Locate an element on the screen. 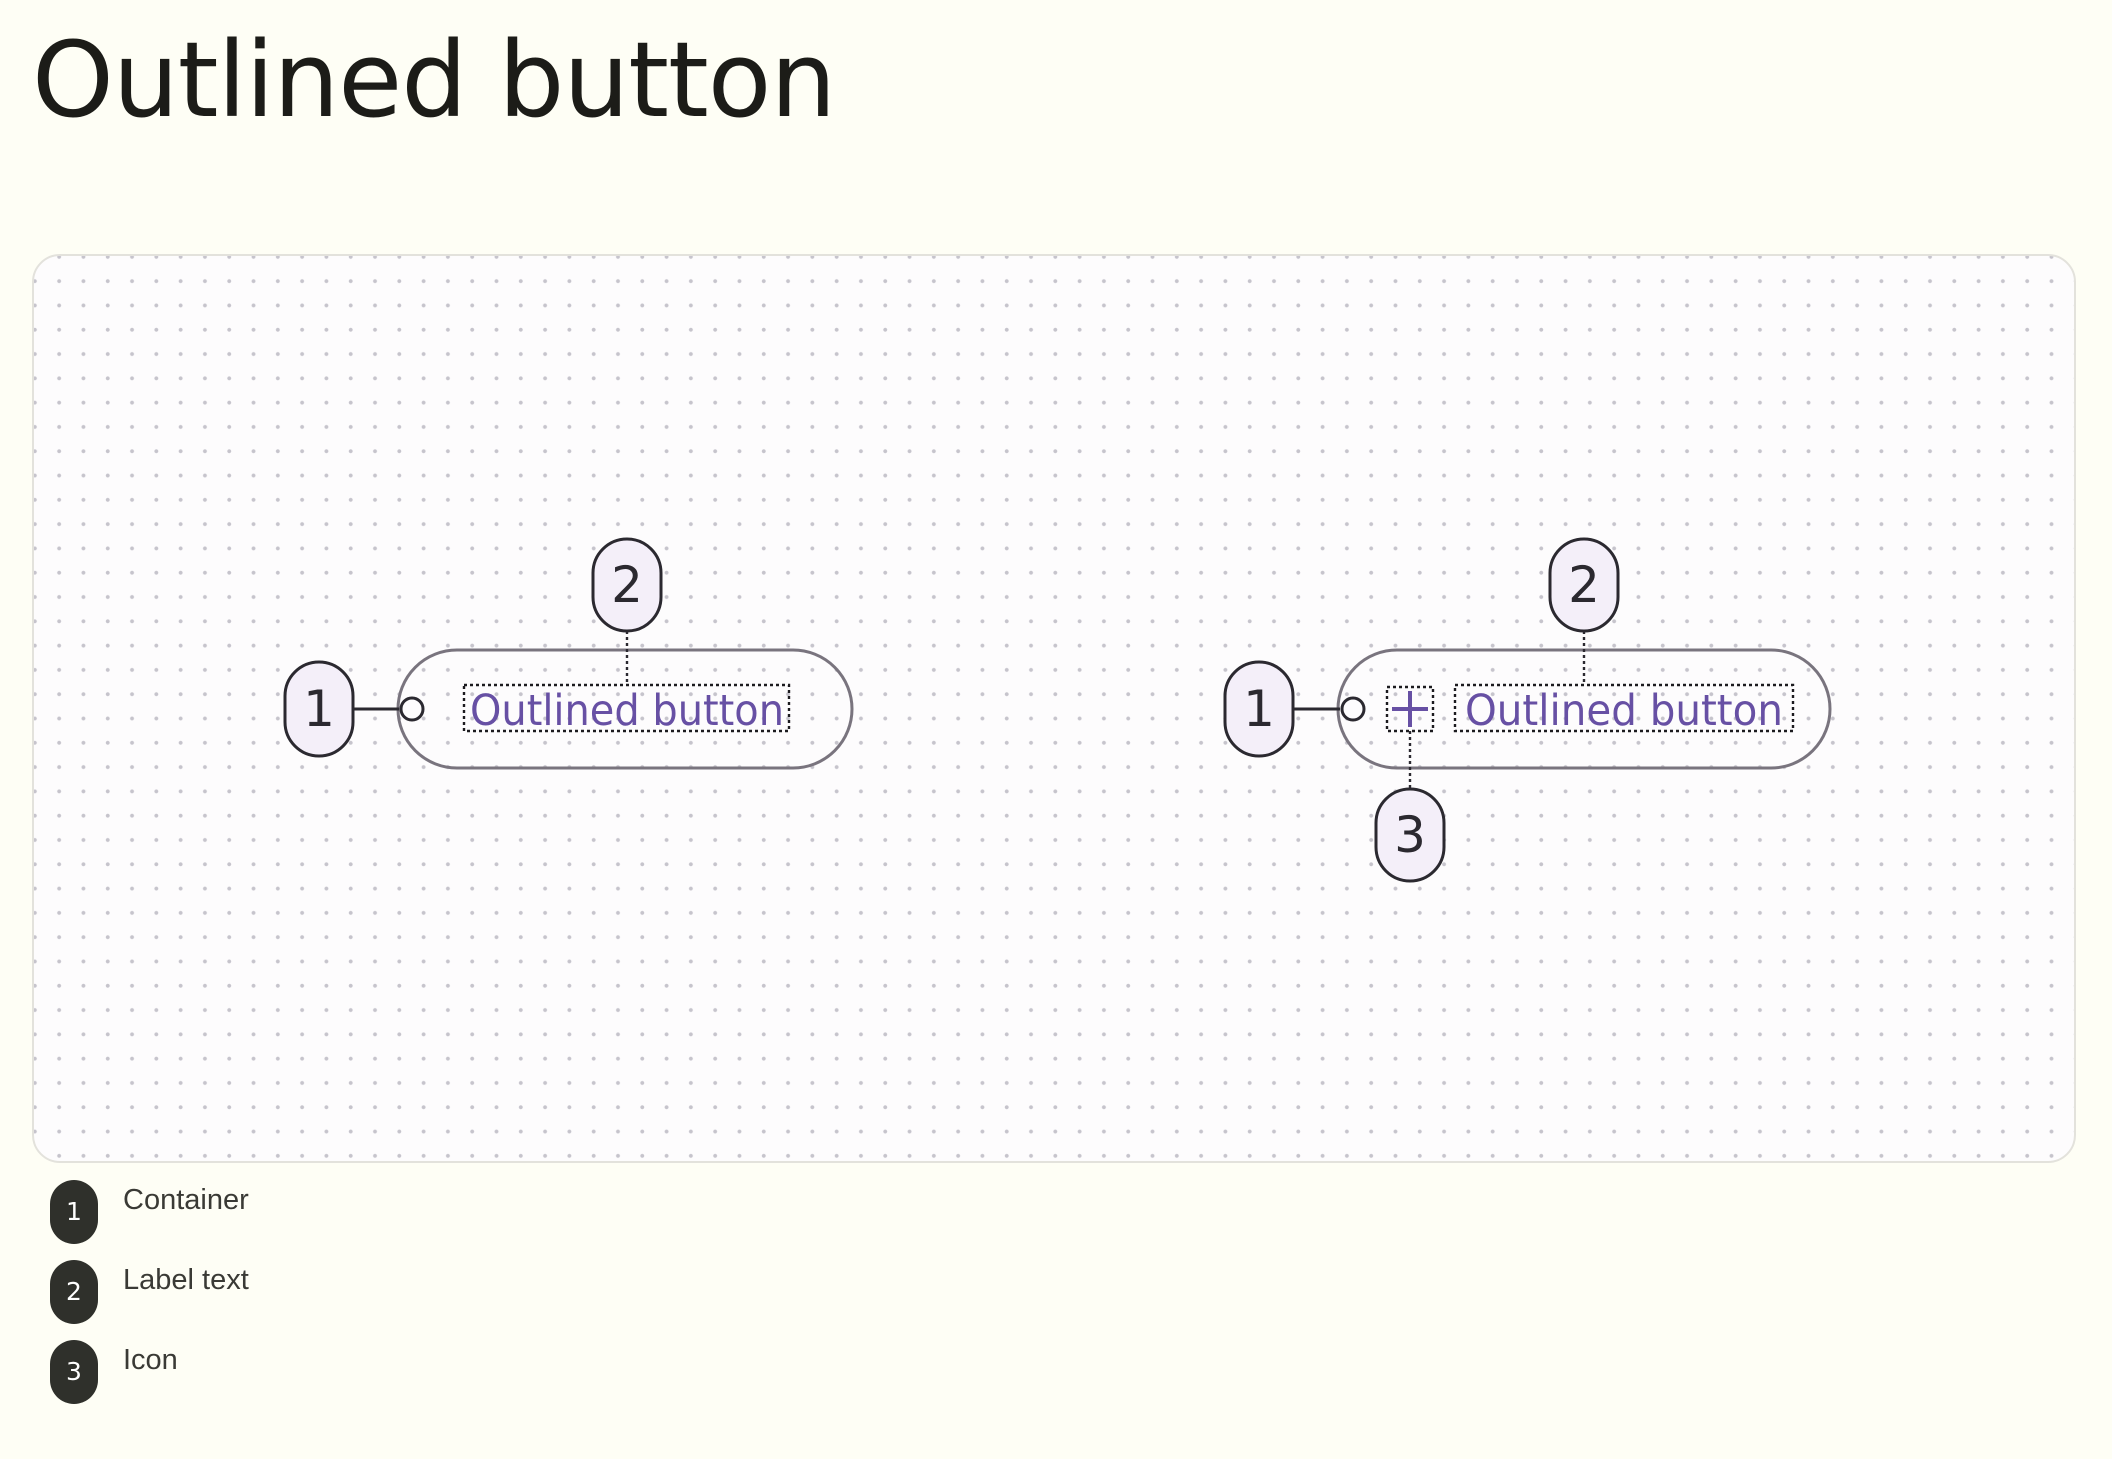 This screenshot has height=1459, width=2112. button-example-with-icon: Outlined button 1 2 3 is located at coordinates (1527, 710).